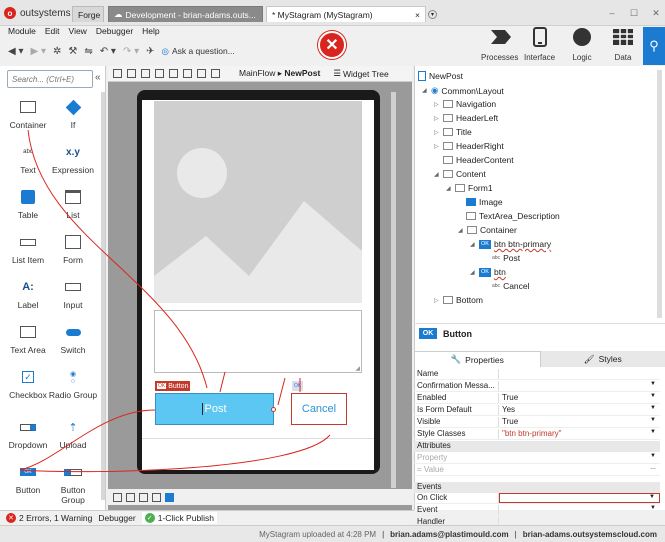  I want to click on layout-icon, so click(130, 497).